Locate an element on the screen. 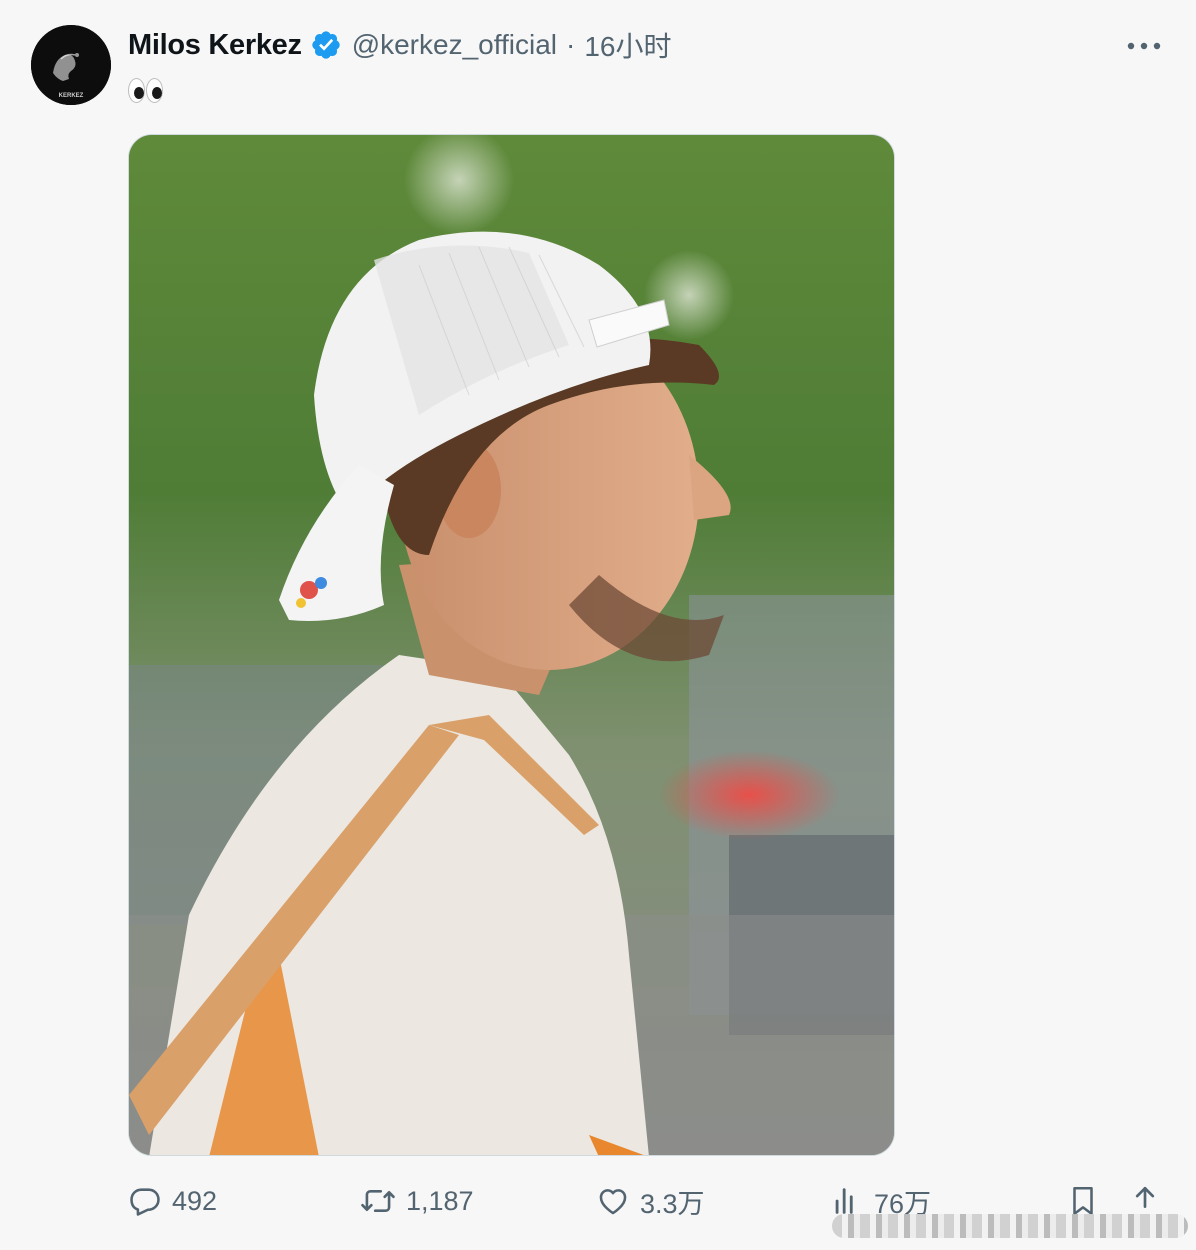 This screenshot has width=1196, height=1250. like-count: 3.3万 is located at coordinates (672, 1203).